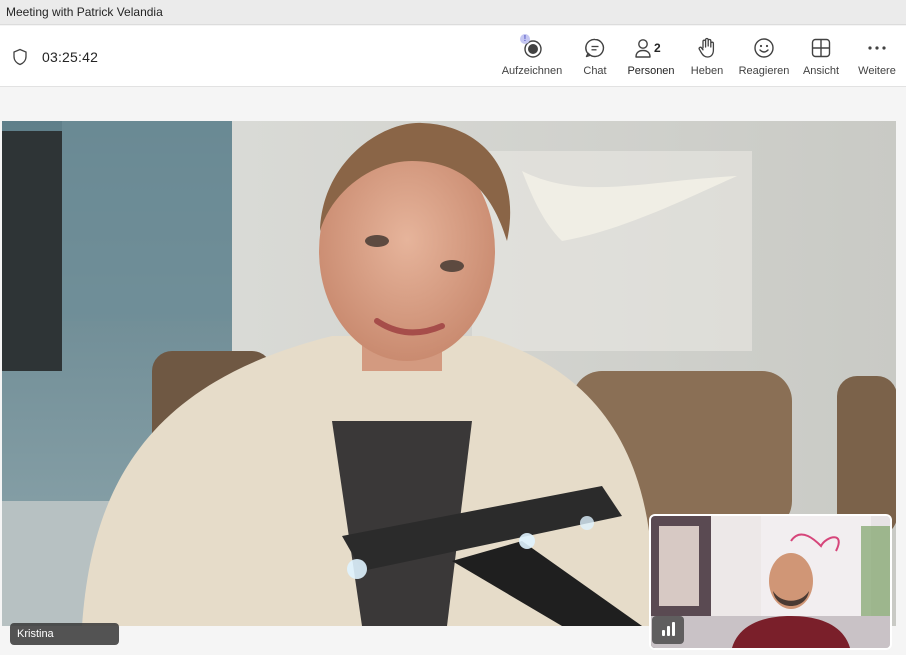 The image size is (906, 655). I want to click on people-label: Personen, so click(651, 71).